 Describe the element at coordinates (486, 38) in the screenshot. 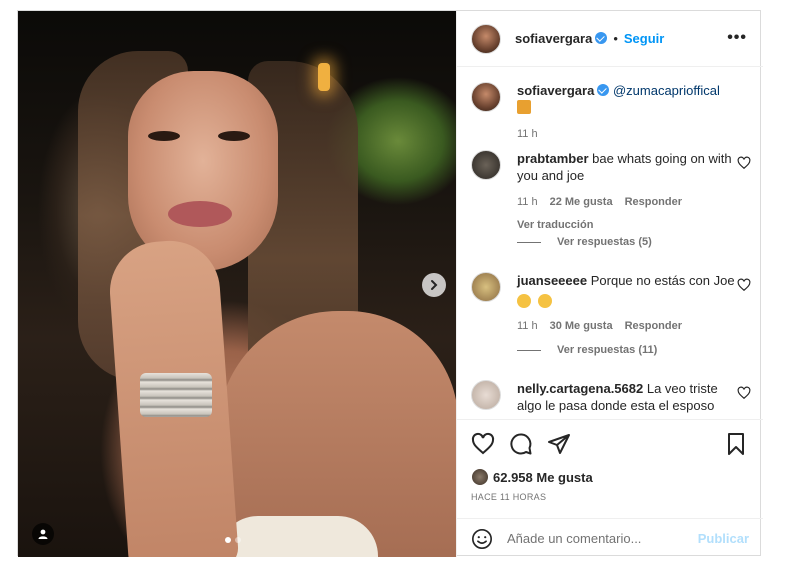

I see `author-avatar` at that location.